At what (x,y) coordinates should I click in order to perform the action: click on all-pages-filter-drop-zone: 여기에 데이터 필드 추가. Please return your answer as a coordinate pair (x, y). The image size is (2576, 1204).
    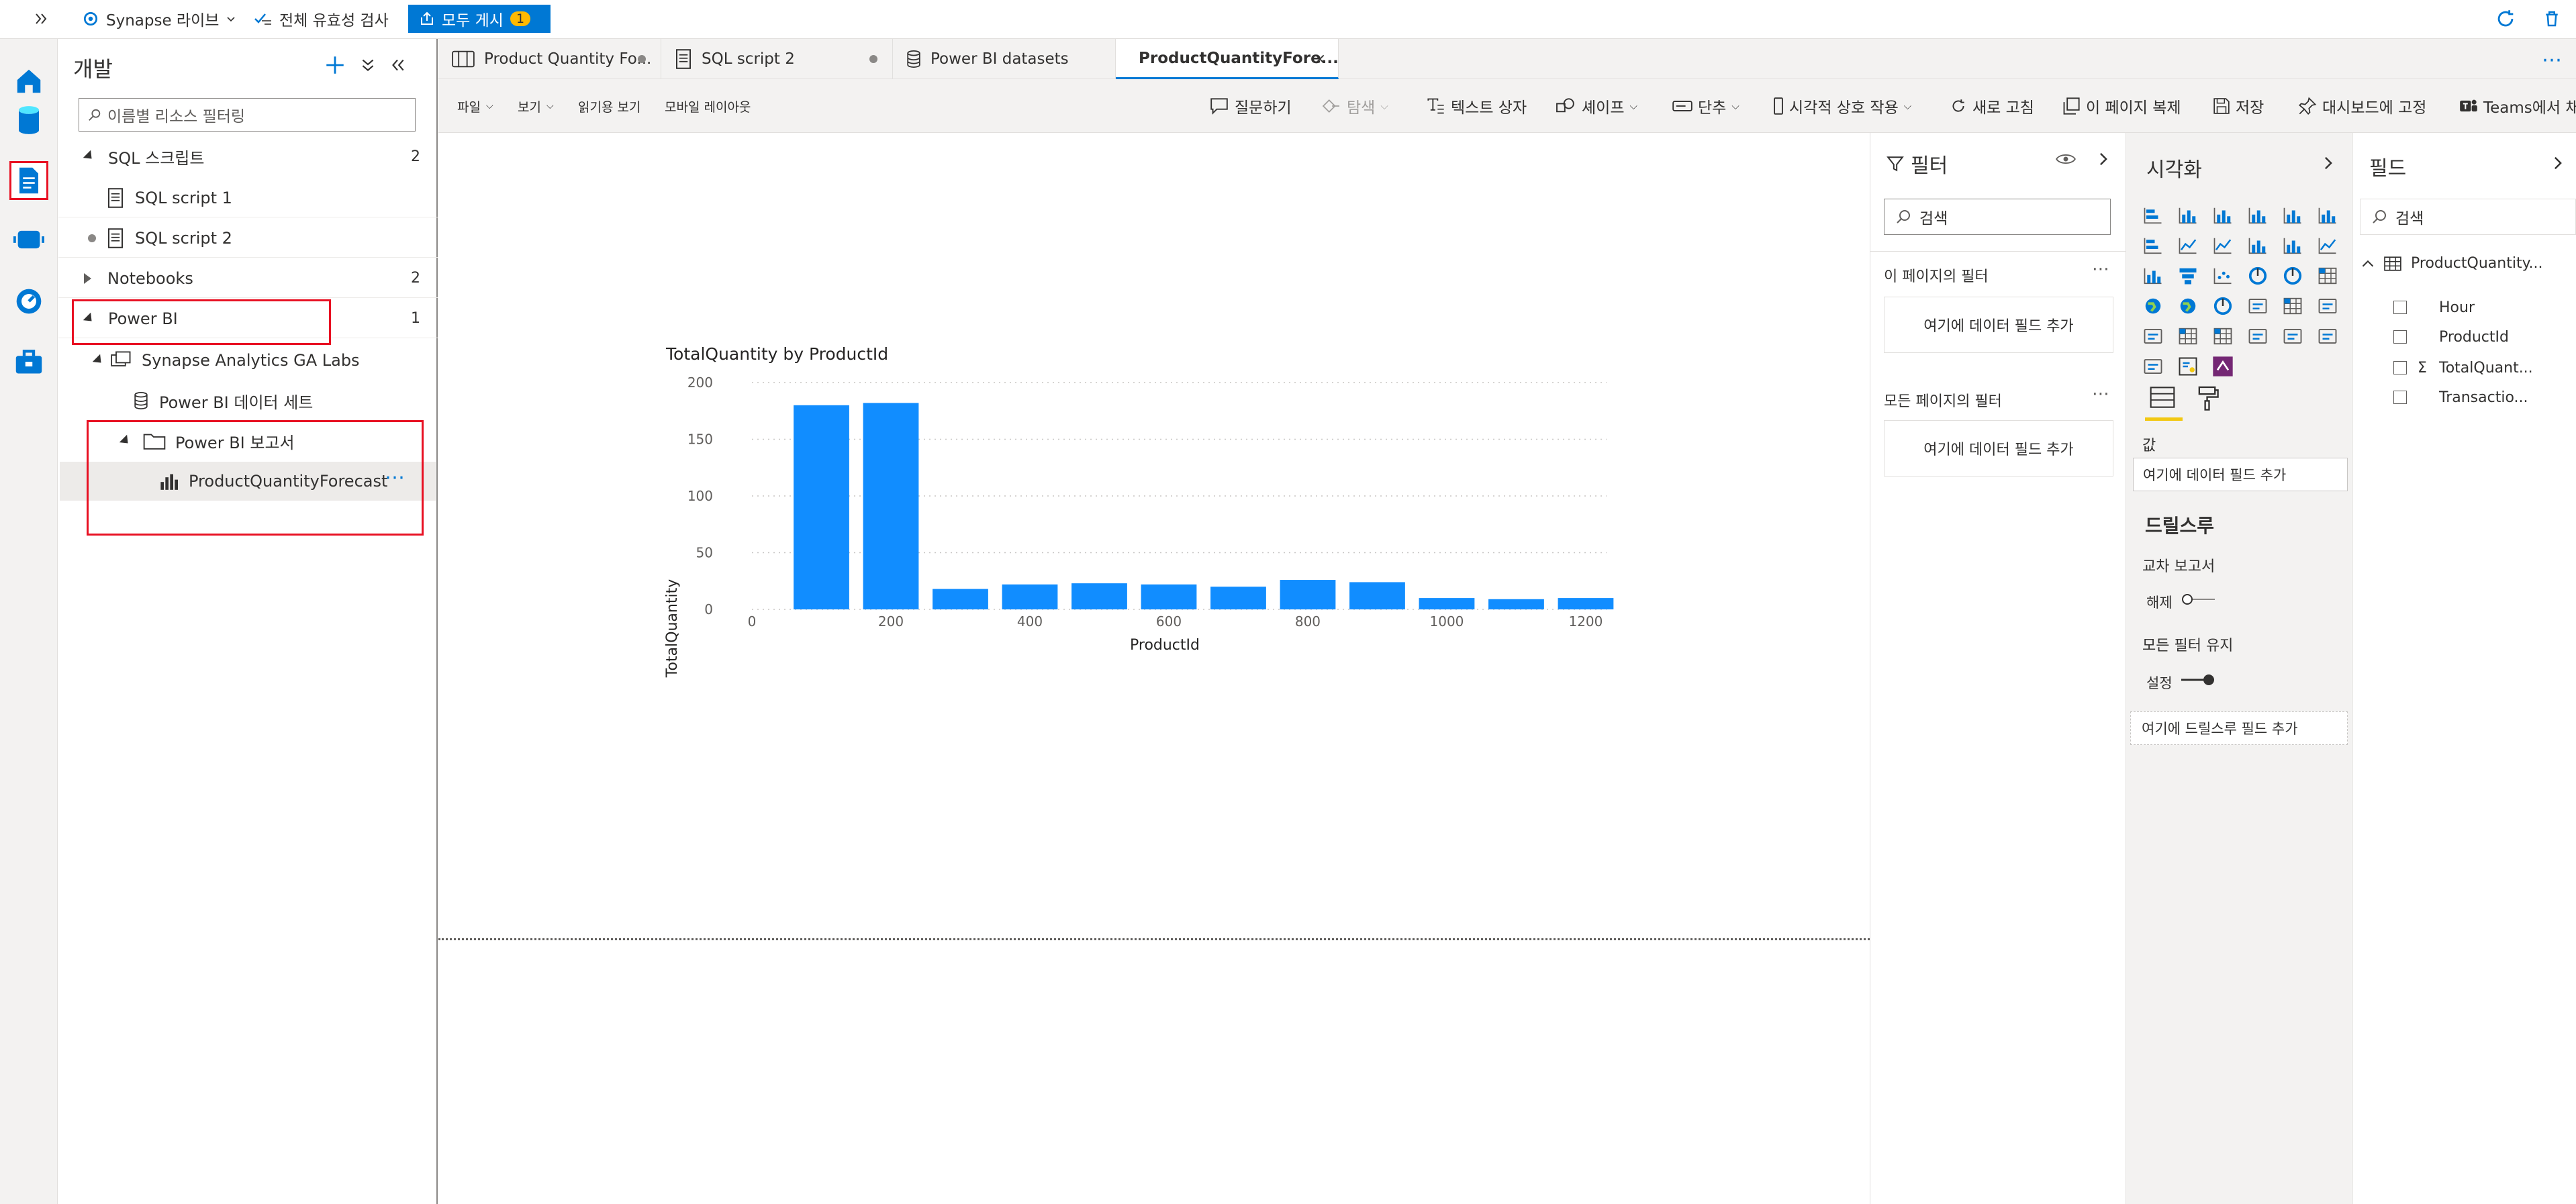
    Looking at the image, I should click on (1998, 448).